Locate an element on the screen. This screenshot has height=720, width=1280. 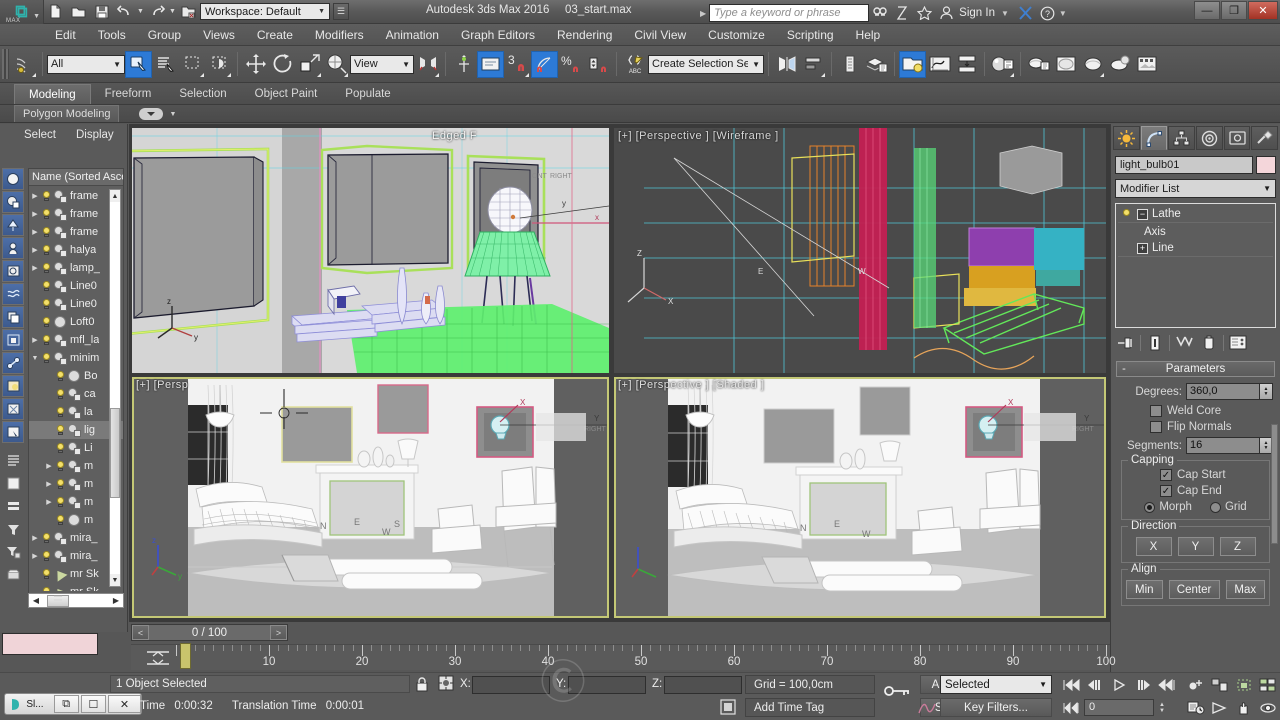
time-ruler: 10 20 30 40 50 60 70 80 90 100 is located at coordinates (646, 658).